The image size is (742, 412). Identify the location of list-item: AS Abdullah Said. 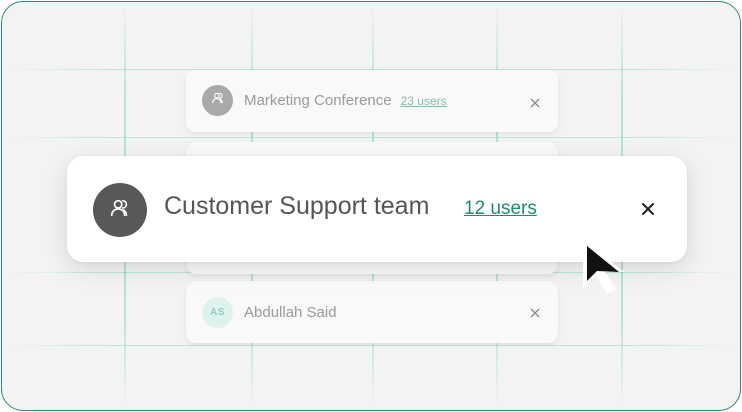
(372, 312).